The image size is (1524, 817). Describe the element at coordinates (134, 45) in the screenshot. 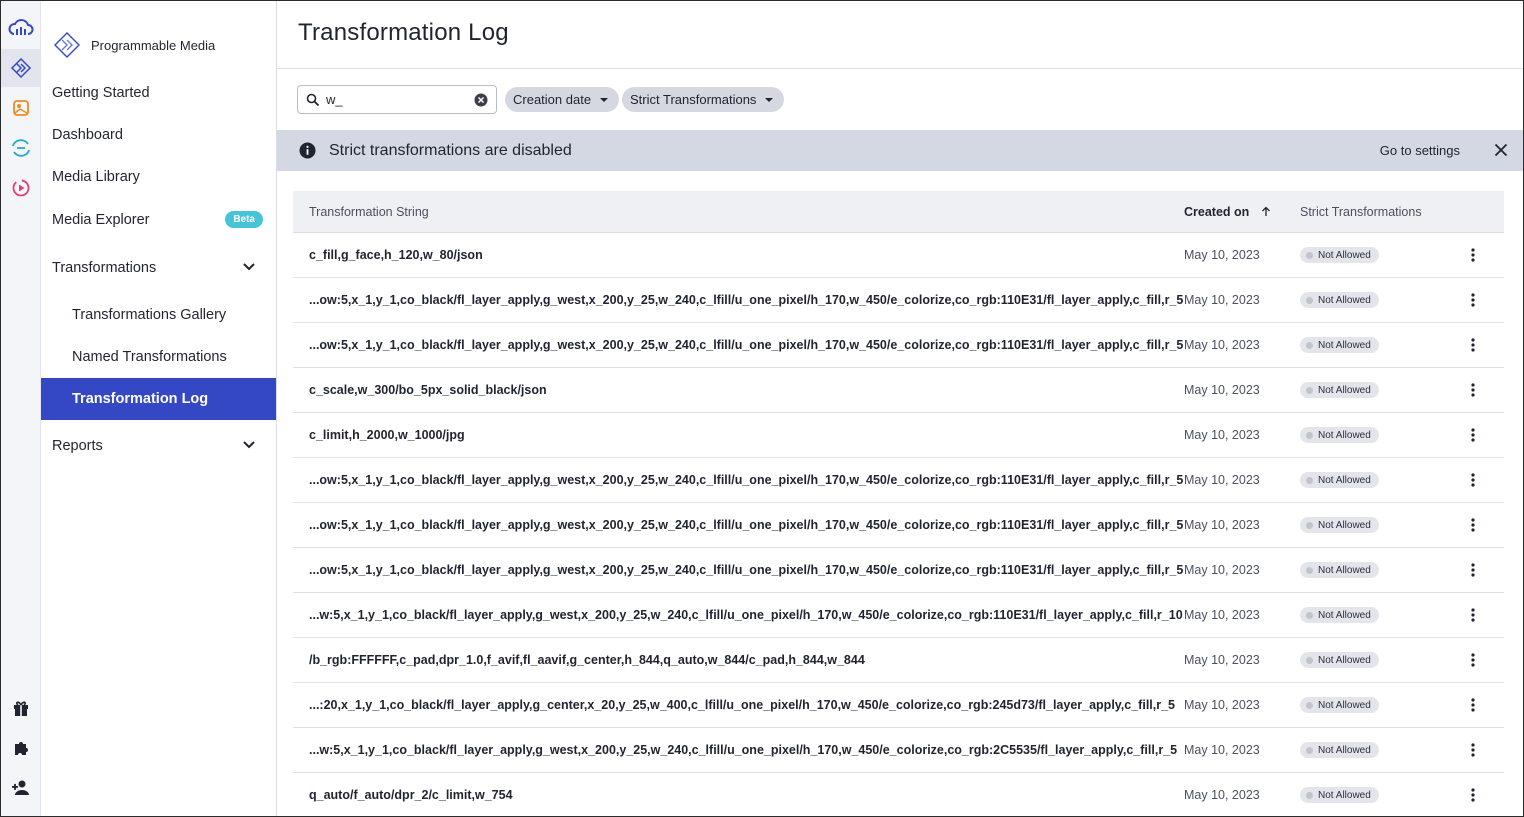

I see `sidebar-brand: Programmable Media` at that location.